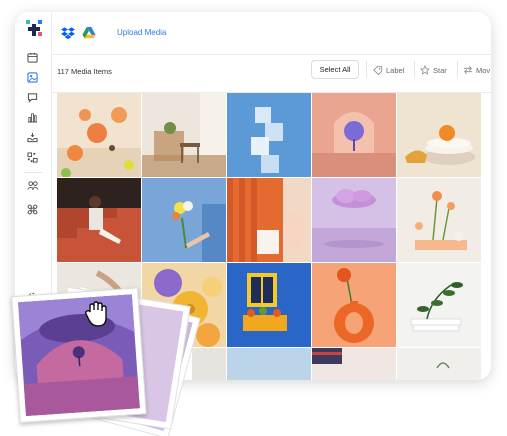 The height and width of the screenshot is (436, 507). I want to click on tag-icon, so click(378, 70).